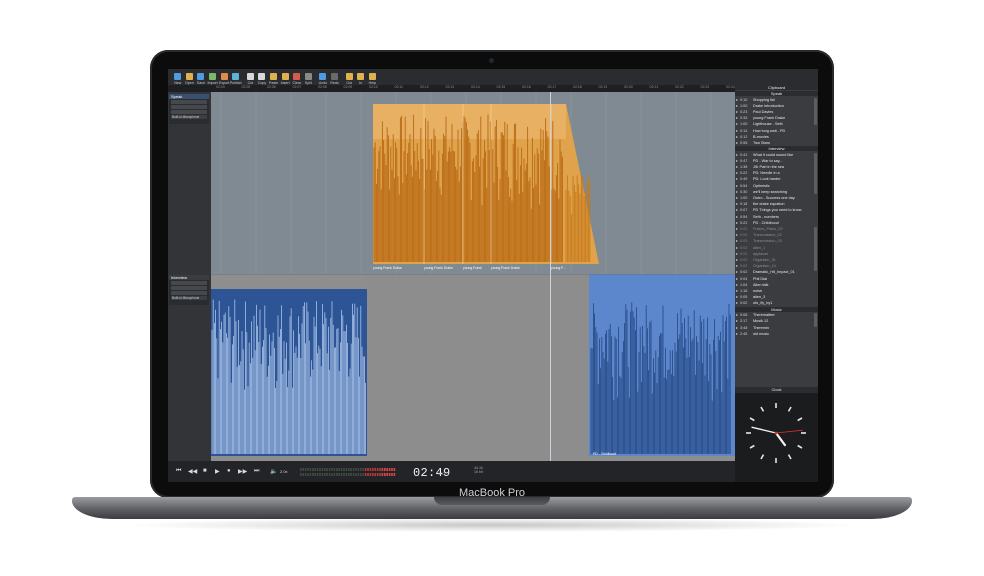 Image resolution: width=984 pixels, height=576 pixels. I want to click on item-label: Transmission_03, so click(767, 241).